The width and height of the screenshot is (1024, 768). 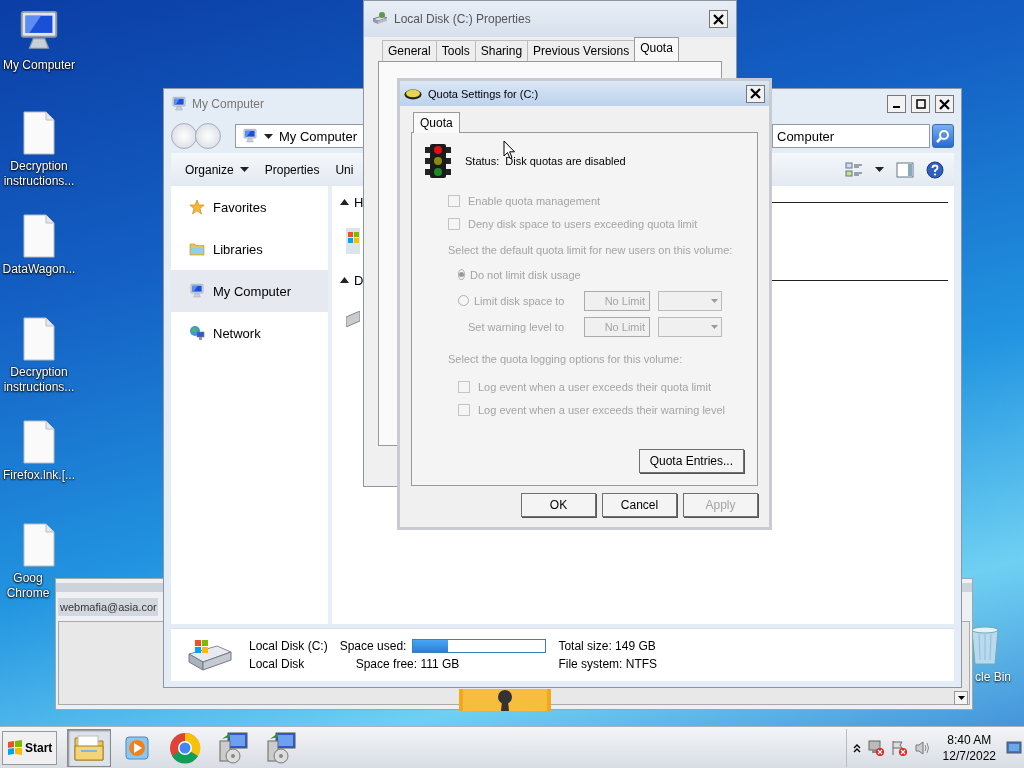 I want to click on browser-icon, so click(x=185, y=747).